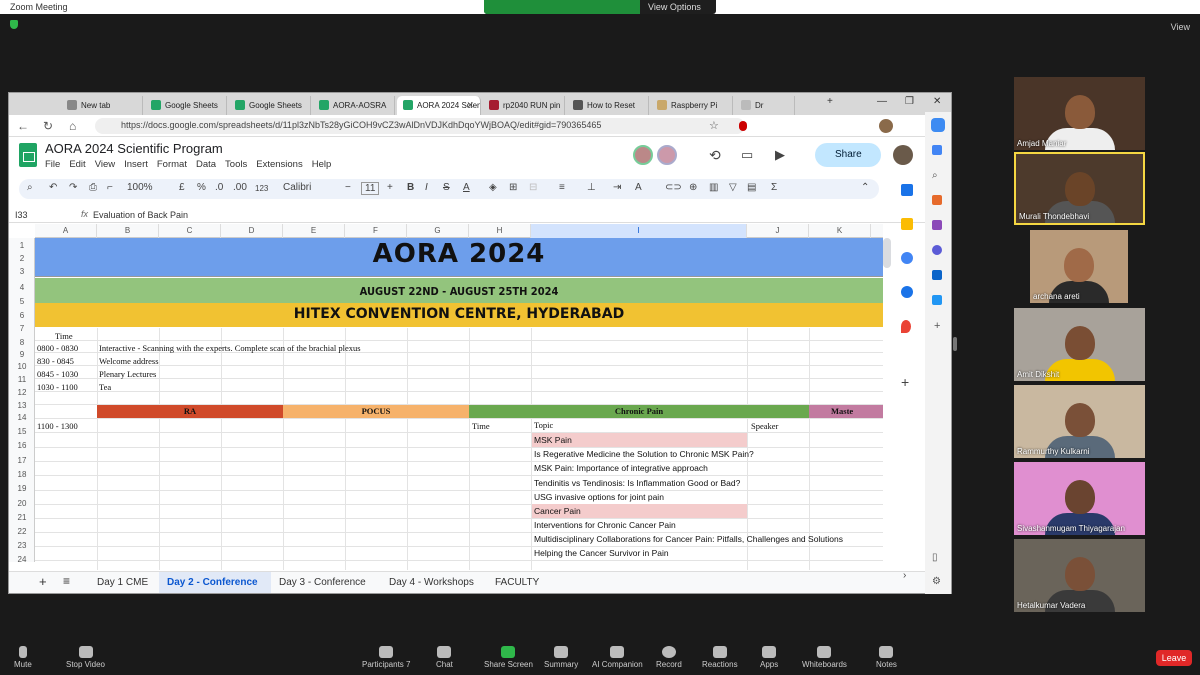 The height and width of the screenshot is (675, 1200). What do you see at coordinates (129, 361) in the screenshot?
I see `schedule-desc: Welcome address` at bounding box center [129, 361].